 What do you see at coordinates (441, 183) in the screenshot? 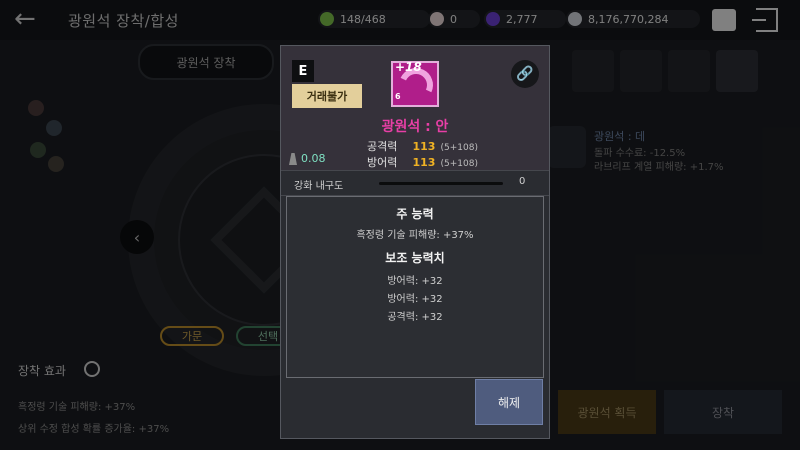
I see `durability-bar` at bounding box center [441, 183].